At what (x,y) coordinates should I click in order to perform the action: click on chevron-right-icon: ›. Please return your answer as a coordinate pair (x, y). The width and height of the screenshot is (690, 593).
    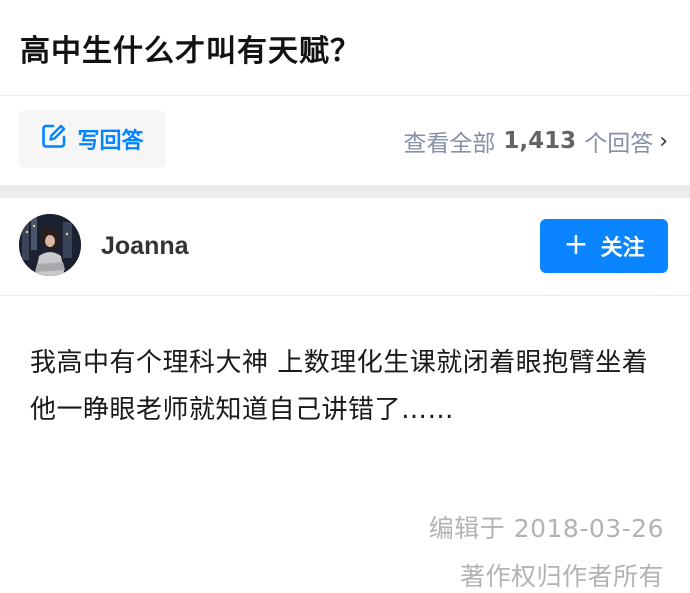
    Looking at the image, I should click on (663, 141).